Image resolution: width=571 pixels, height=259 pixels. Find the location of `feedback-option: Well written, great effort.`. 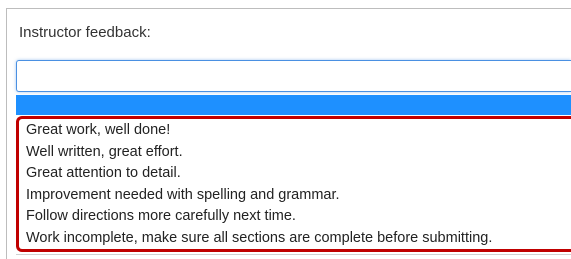

feedback-option: Well written, great effort. is located at coordinates (298, 153).